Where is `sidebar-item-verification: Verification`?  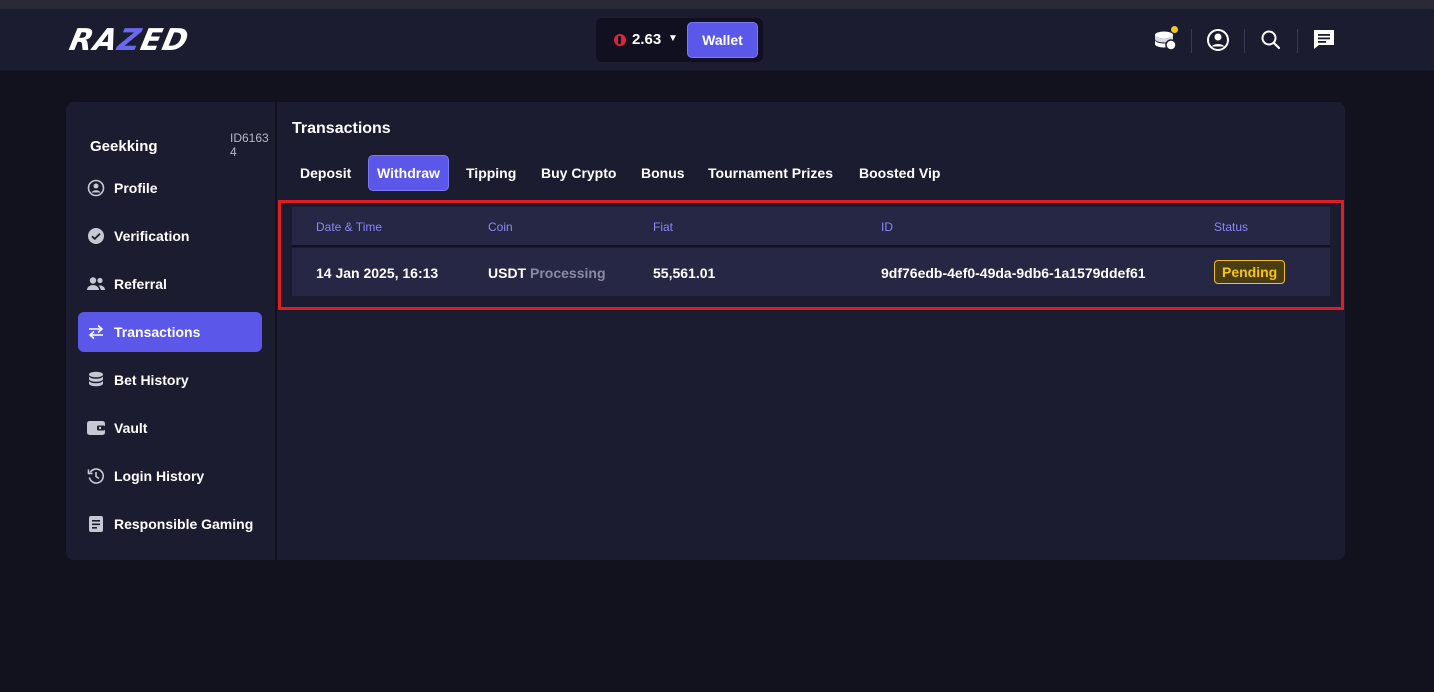 sidebar-item-verification: Verification is located at coordinates (170, 236).